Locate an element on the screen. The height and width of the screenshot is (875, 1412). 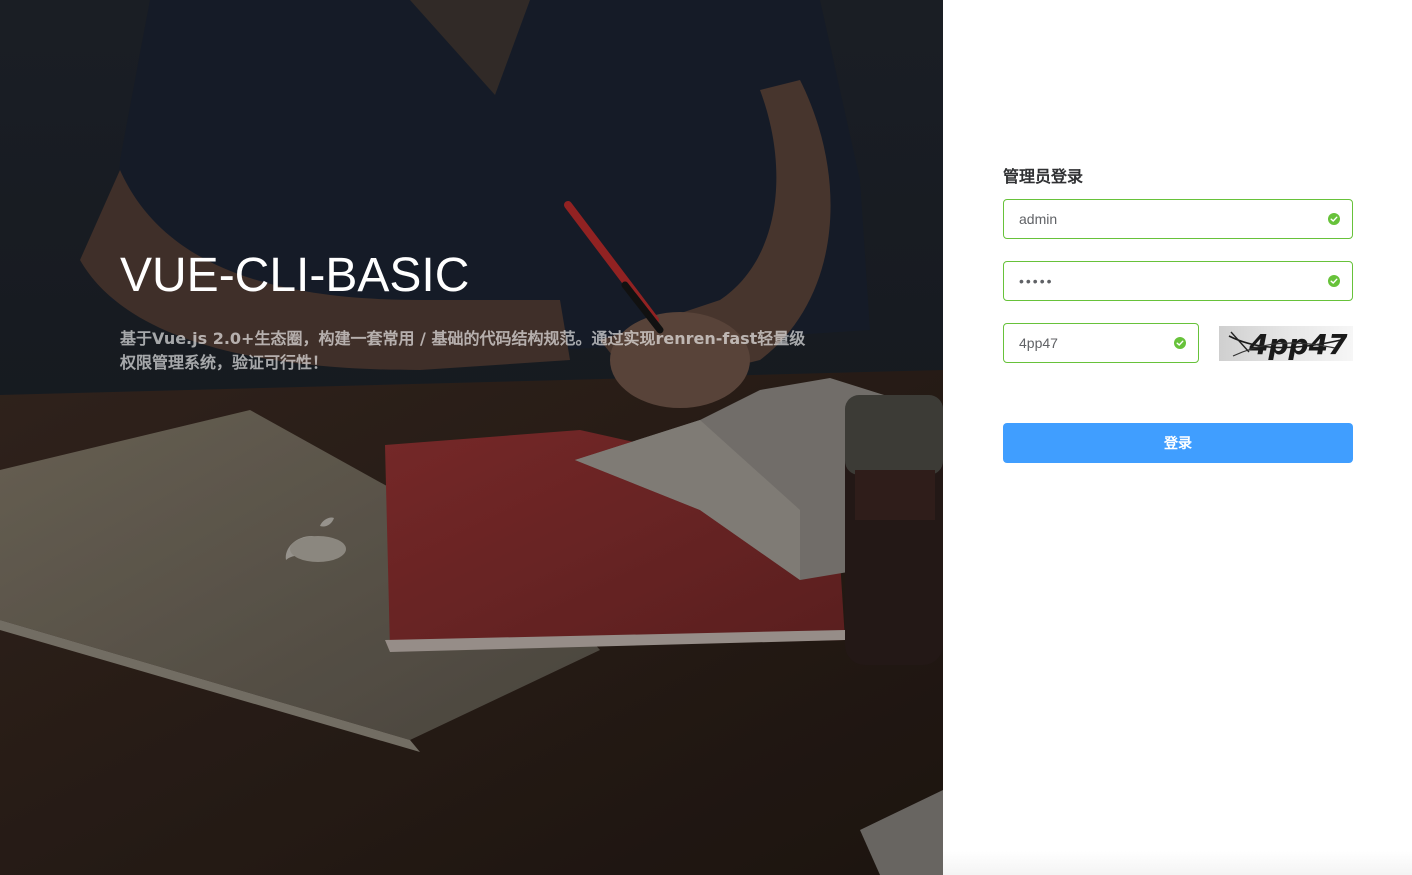
password-field is located at coordinates (1178, 281).